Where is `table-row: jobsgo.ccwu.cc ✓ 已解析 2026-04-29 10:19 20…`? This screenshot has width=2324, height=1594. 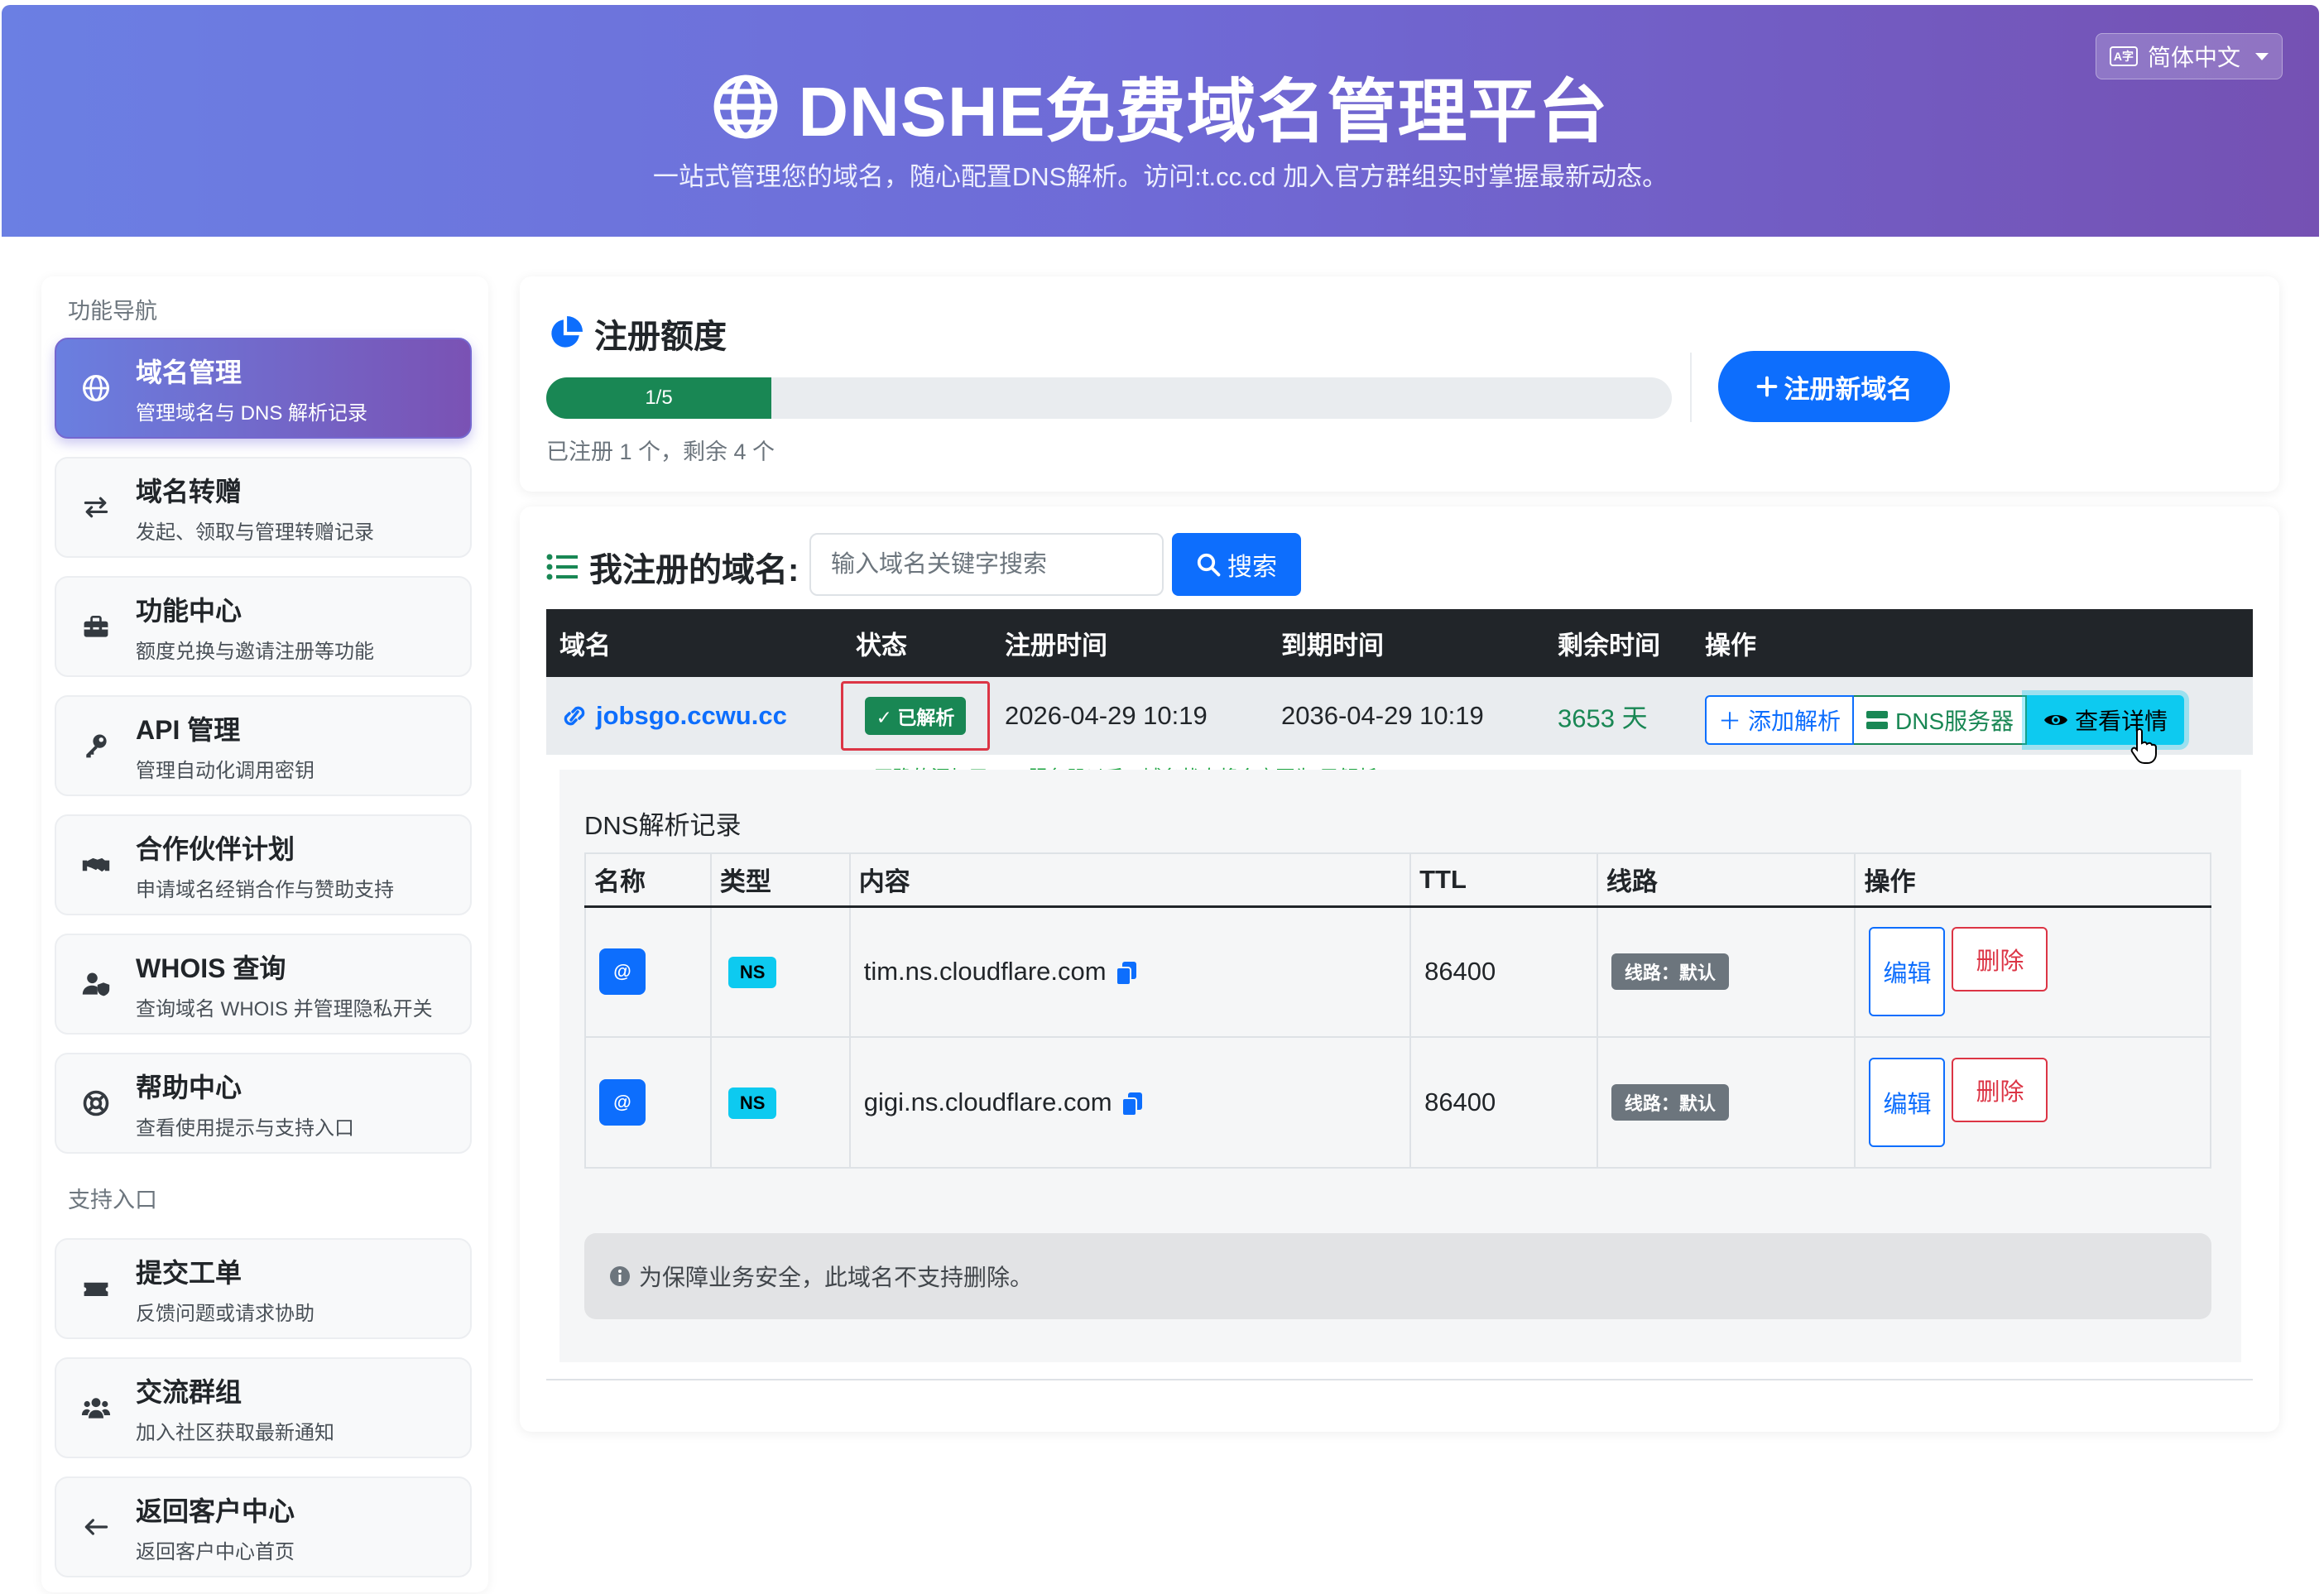 table-row: jobsgo.ccwu.cc ✓ 已解析 2026-04-29 10:19 20… is located at coordinates (1400, 716).